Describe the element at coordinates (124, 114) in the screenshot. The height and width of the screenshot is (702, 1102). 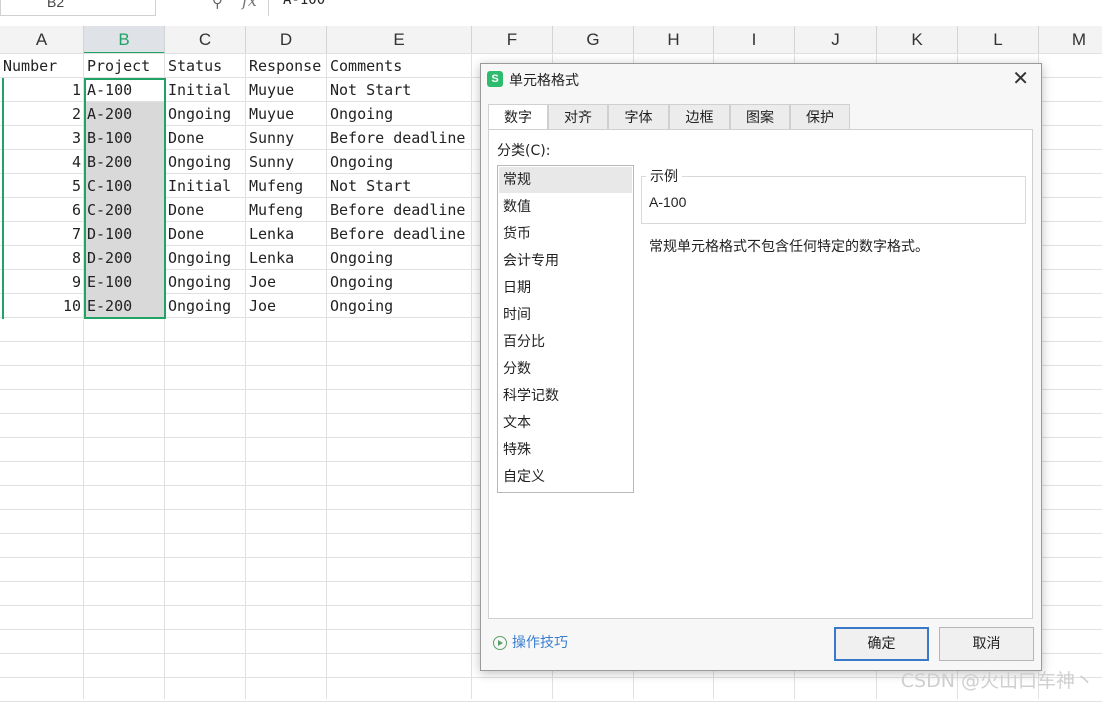
I see `cell-project: A-200` at that location.